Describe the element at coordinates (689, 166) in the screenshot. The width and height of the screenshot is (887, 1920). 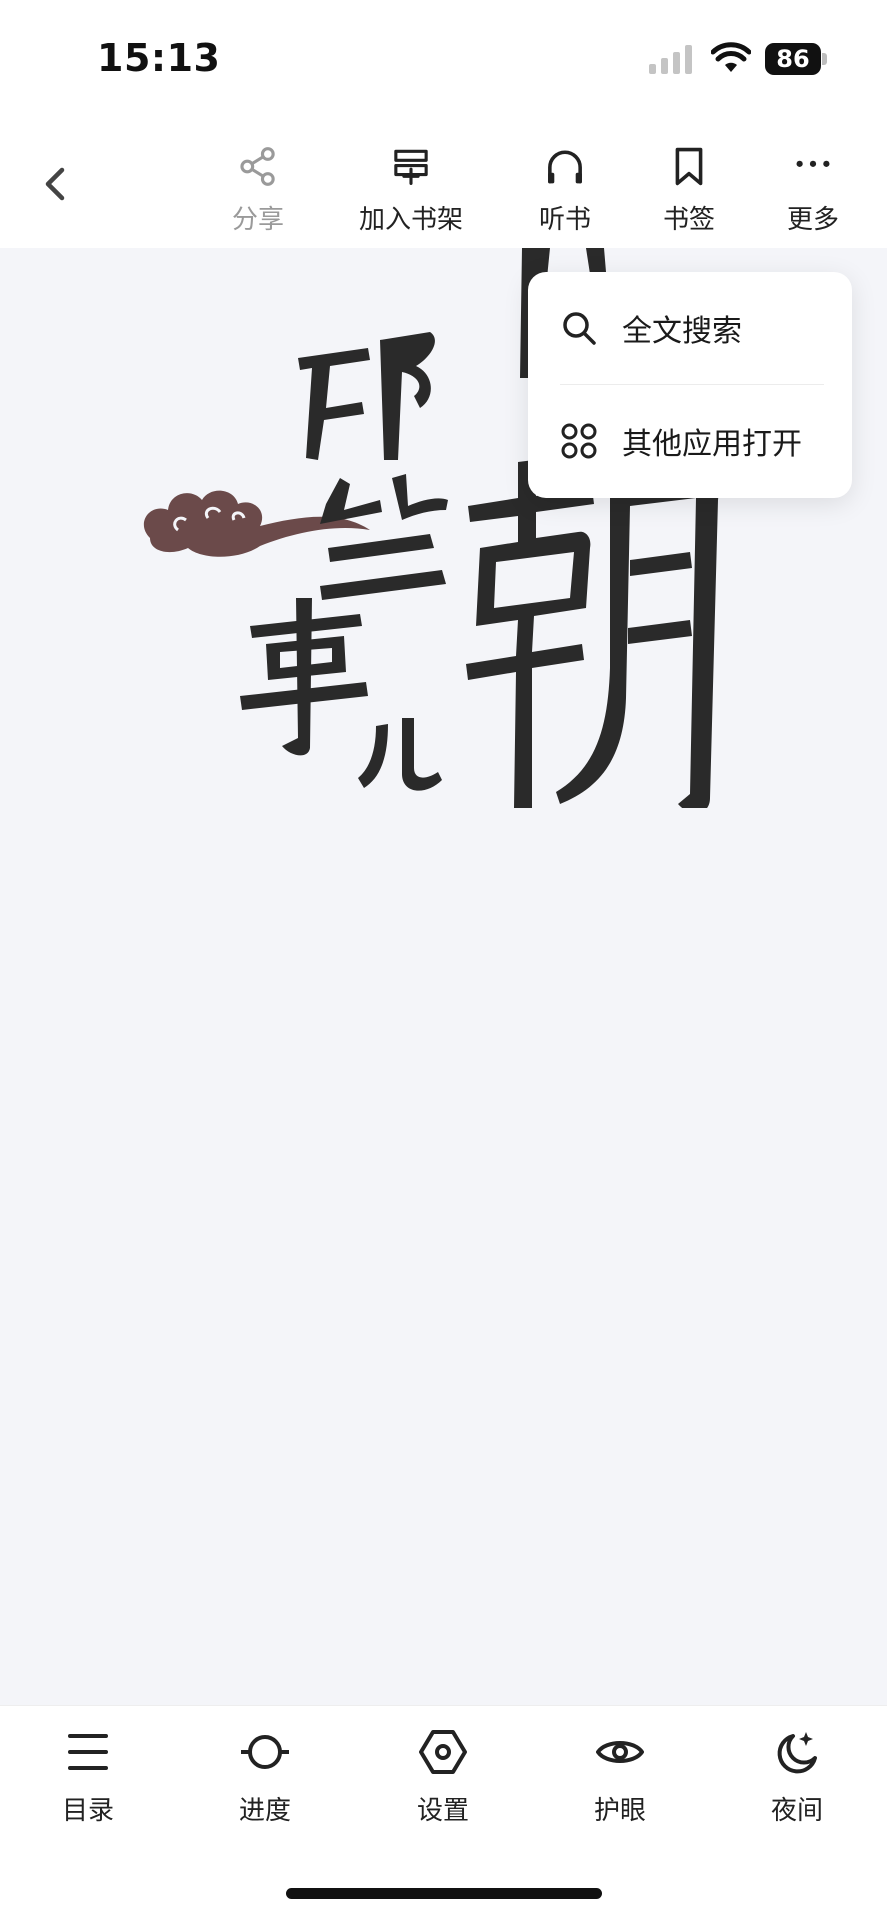
I see `bookmark-icon` at that location.